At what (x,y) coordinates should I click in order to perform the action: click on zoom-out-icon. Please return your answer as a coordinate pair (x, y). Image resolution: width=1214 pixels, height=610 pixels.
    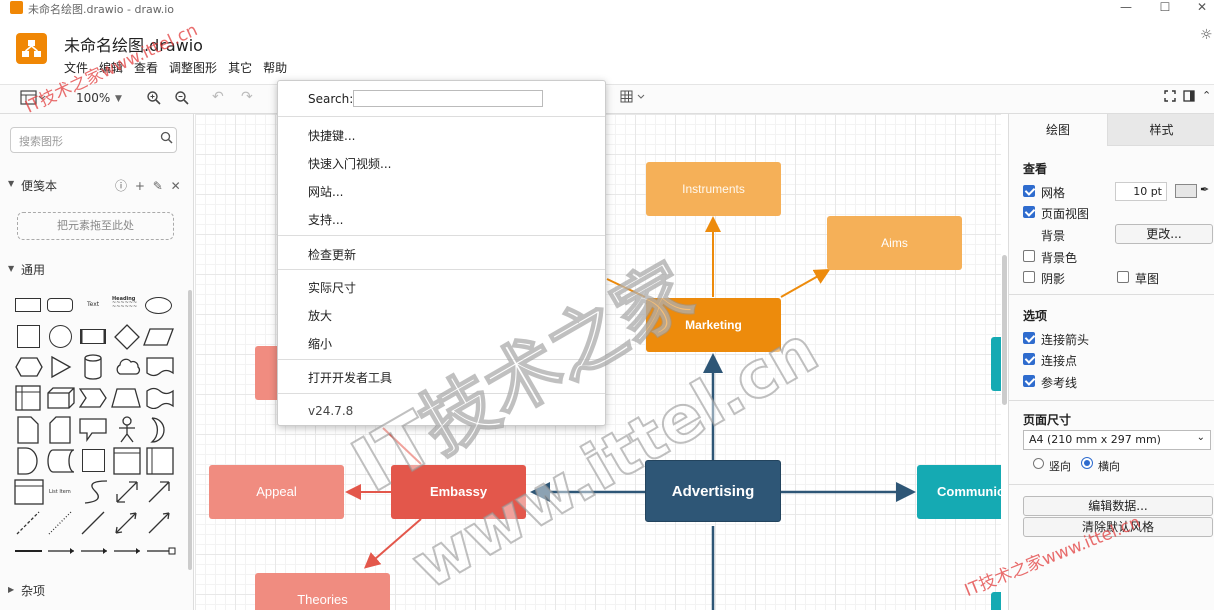
    Looking at the image, I should click on (182, 99).